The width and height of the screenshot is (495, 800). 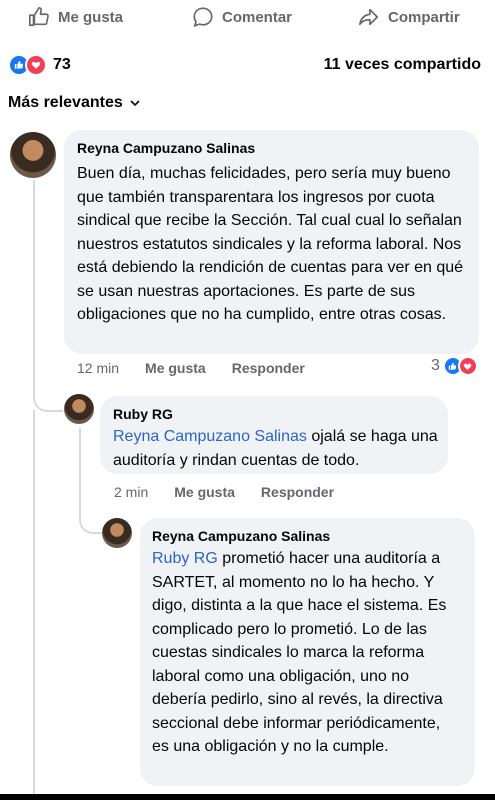 I want to click on chevron-down-icon, so click(x=135, y=103).